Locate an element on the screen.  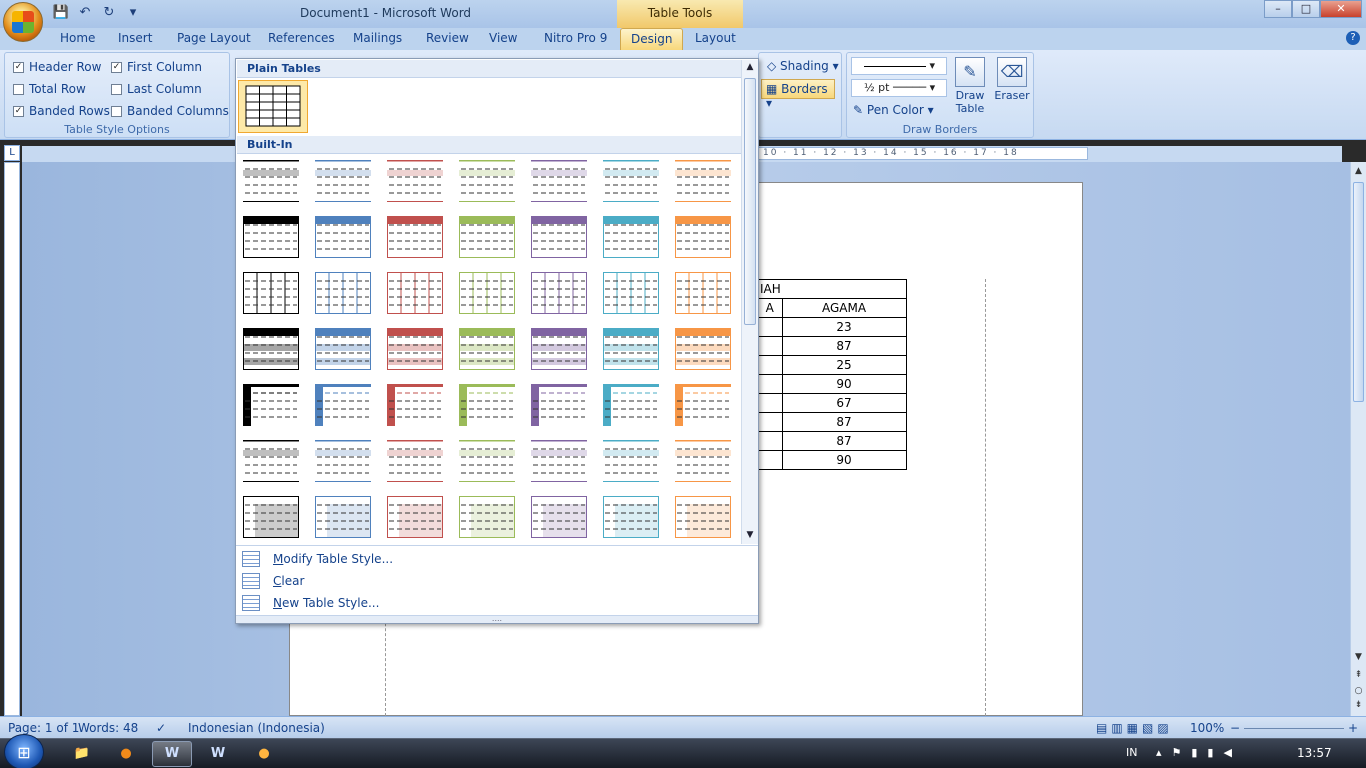
table-cell: A is located at coordinates (770, 308).